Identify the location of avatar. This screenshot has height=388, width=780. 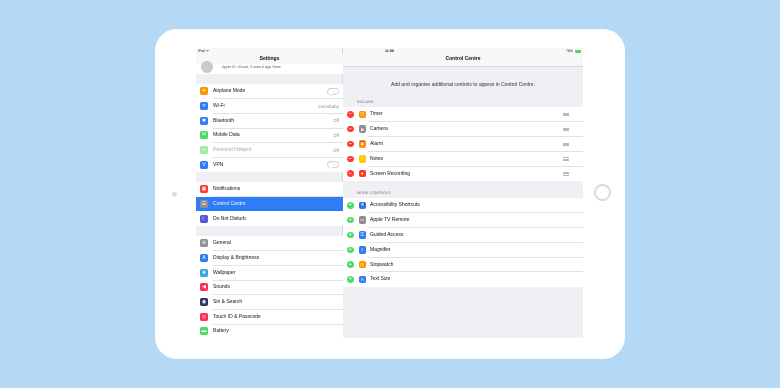
(207, 67).